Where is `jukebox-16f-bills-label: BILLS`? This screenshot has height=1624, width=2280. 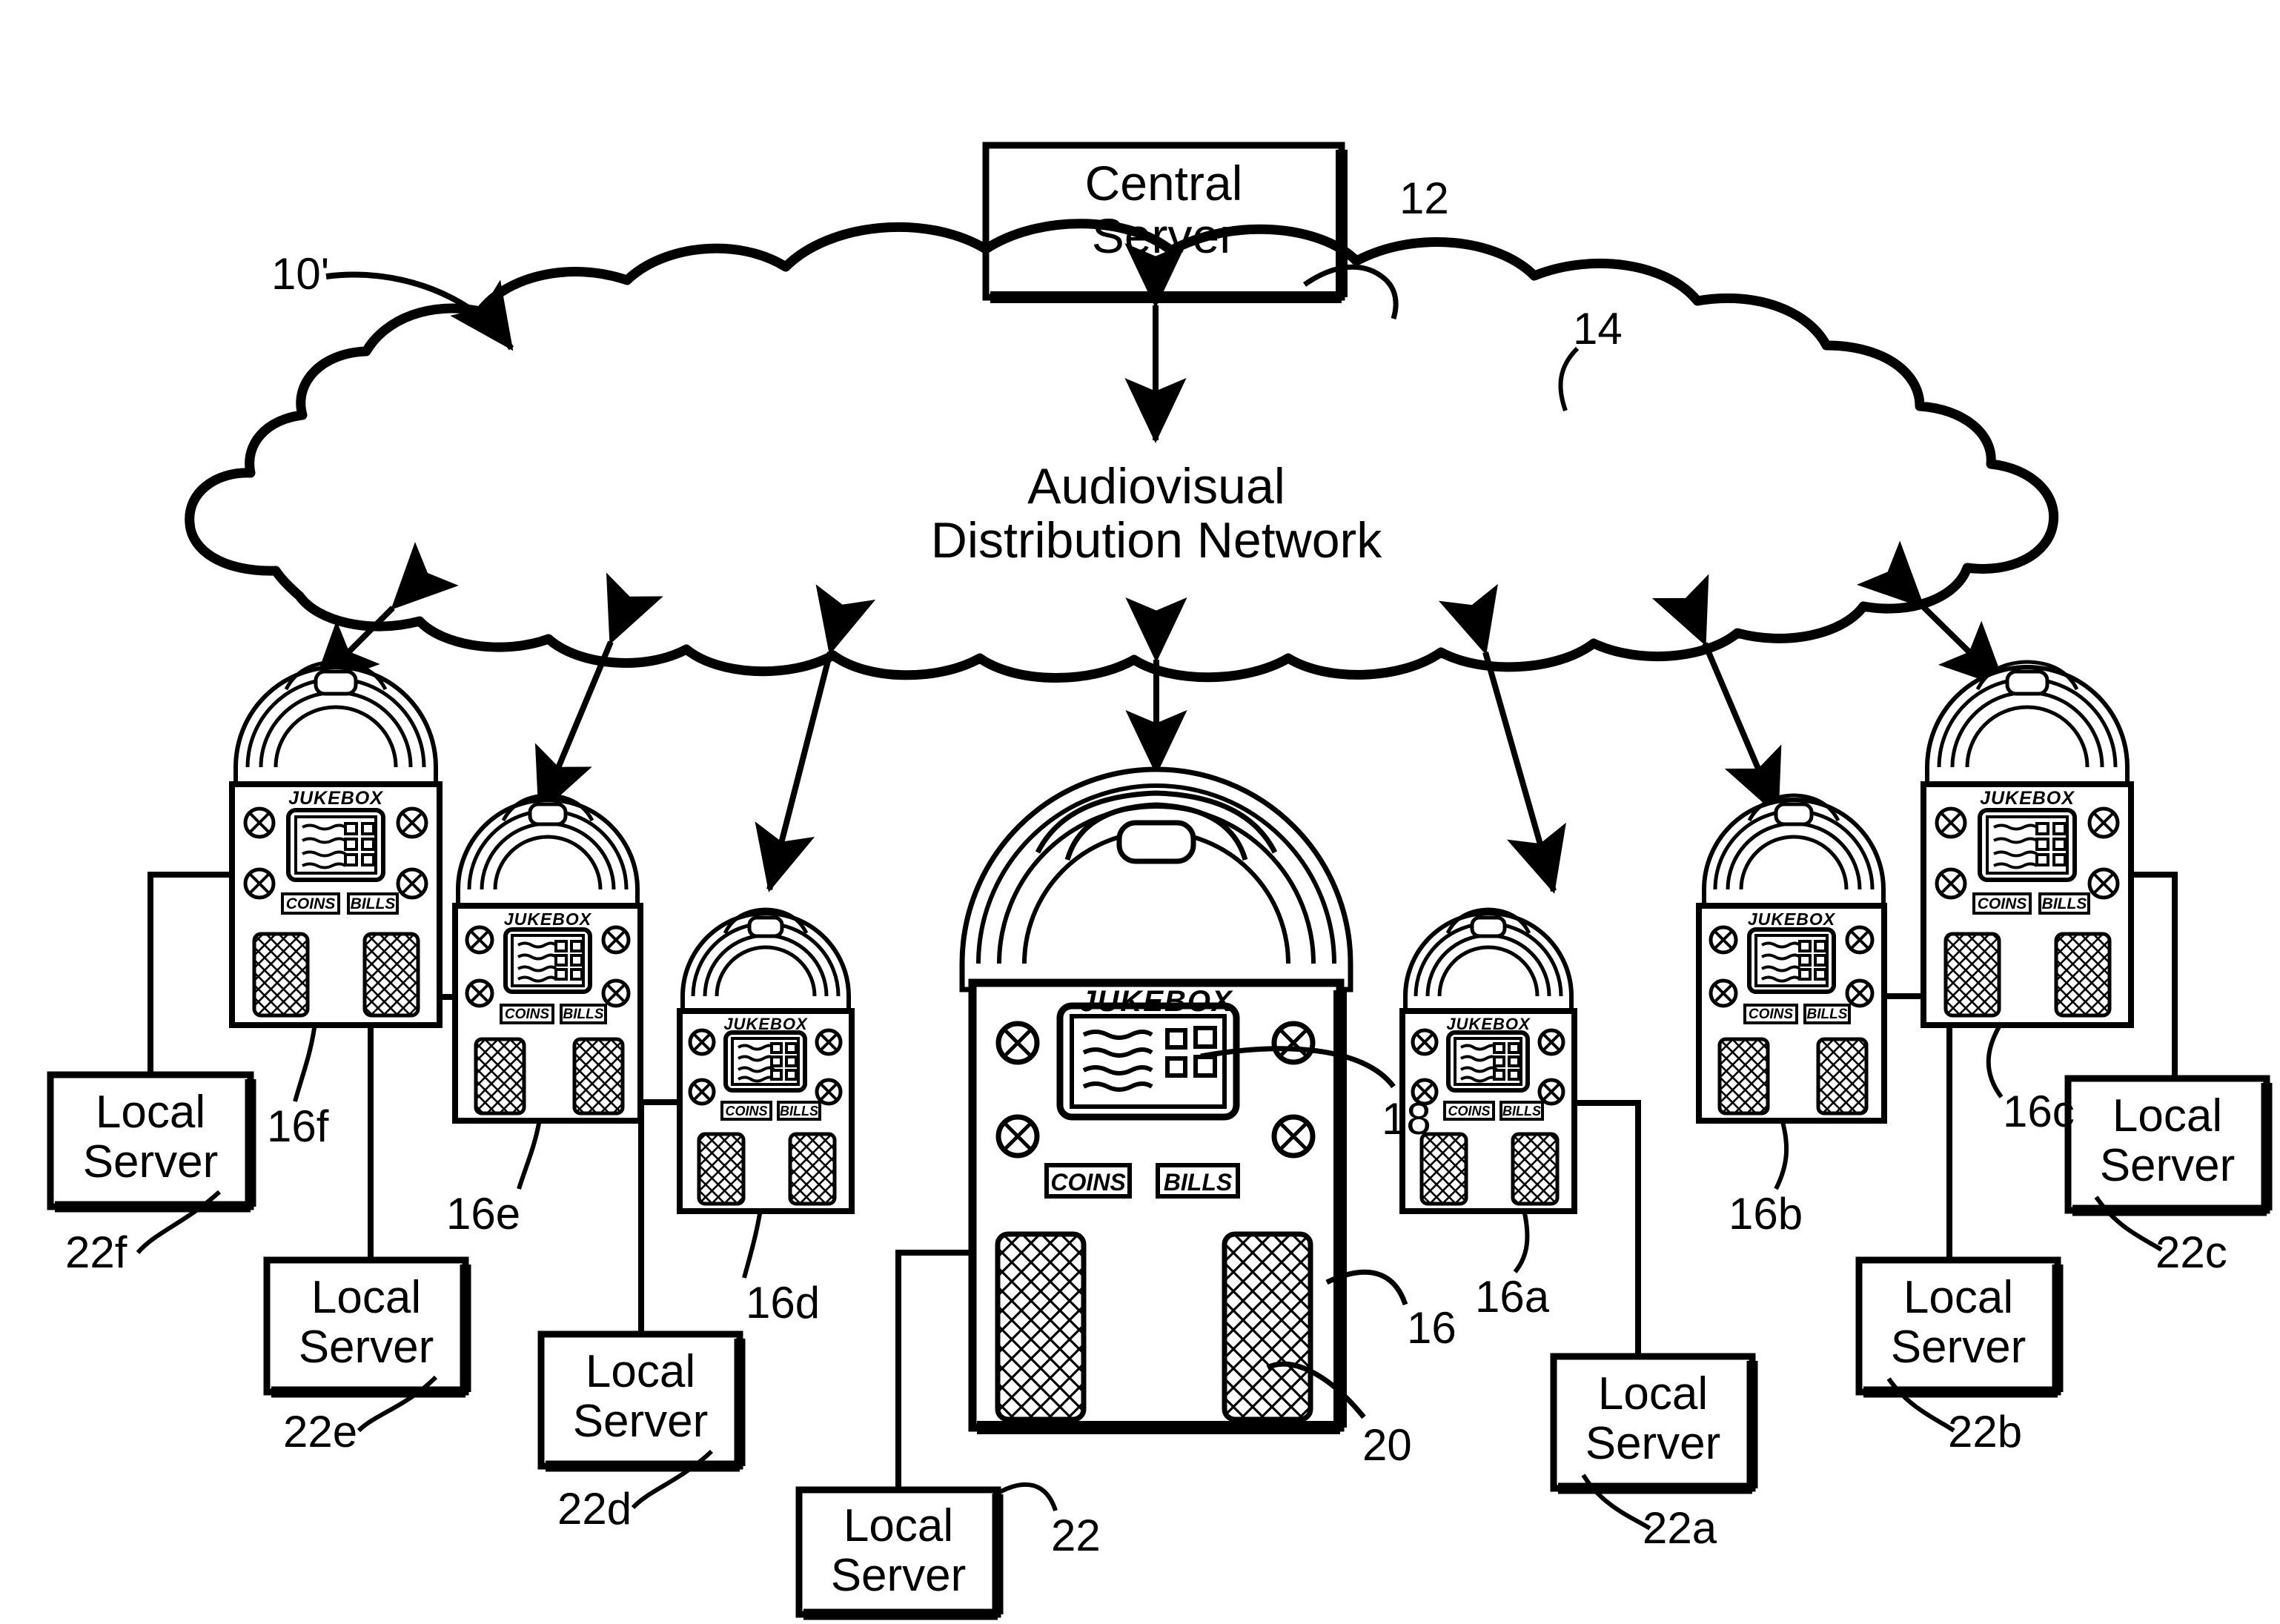 jukebox-16f-bills-label: BILLS is located at coordinates (373, 903).